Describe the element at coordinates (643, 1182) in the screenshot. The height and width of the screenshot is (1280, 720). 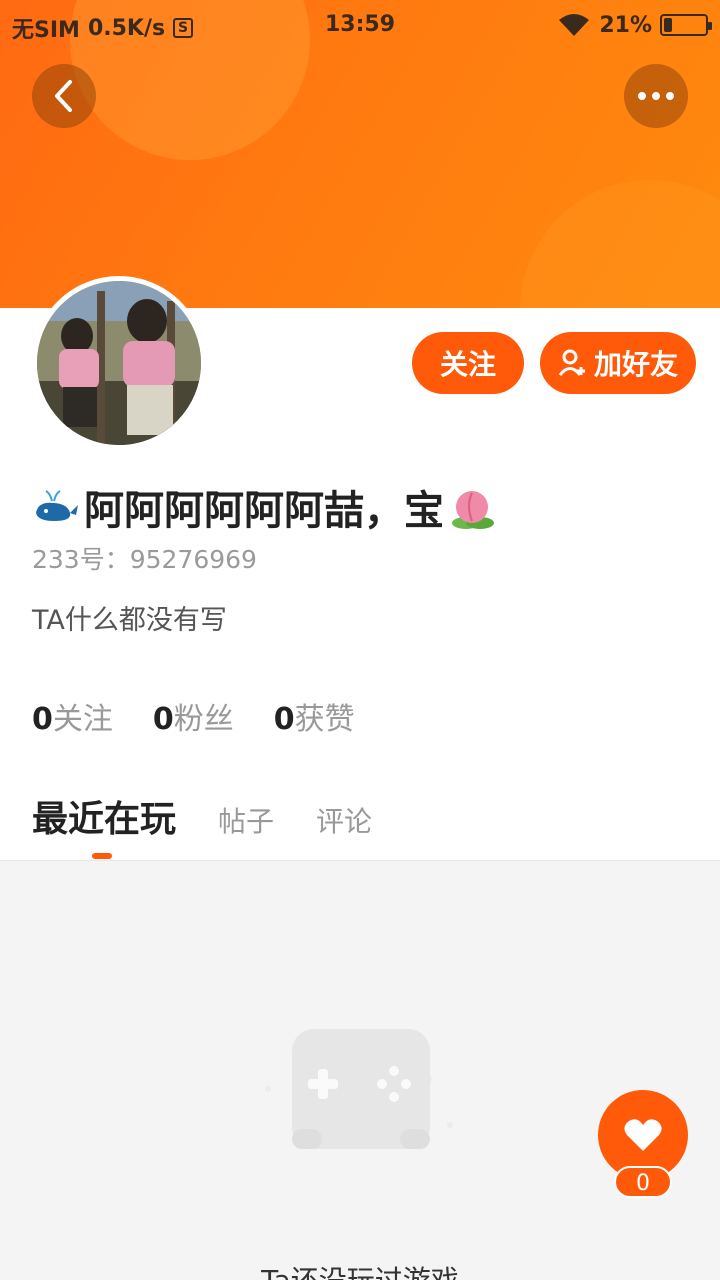
I see `like-count: 0` at that location.